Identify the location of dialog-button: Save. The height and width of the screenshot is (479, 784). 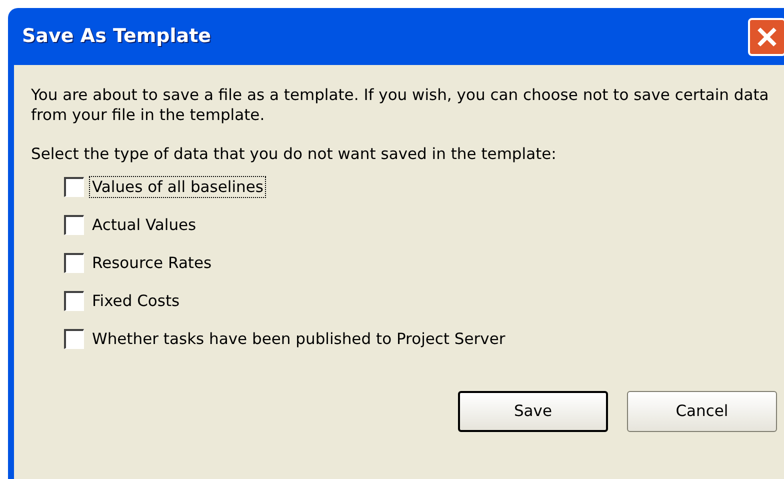
(533, 411).